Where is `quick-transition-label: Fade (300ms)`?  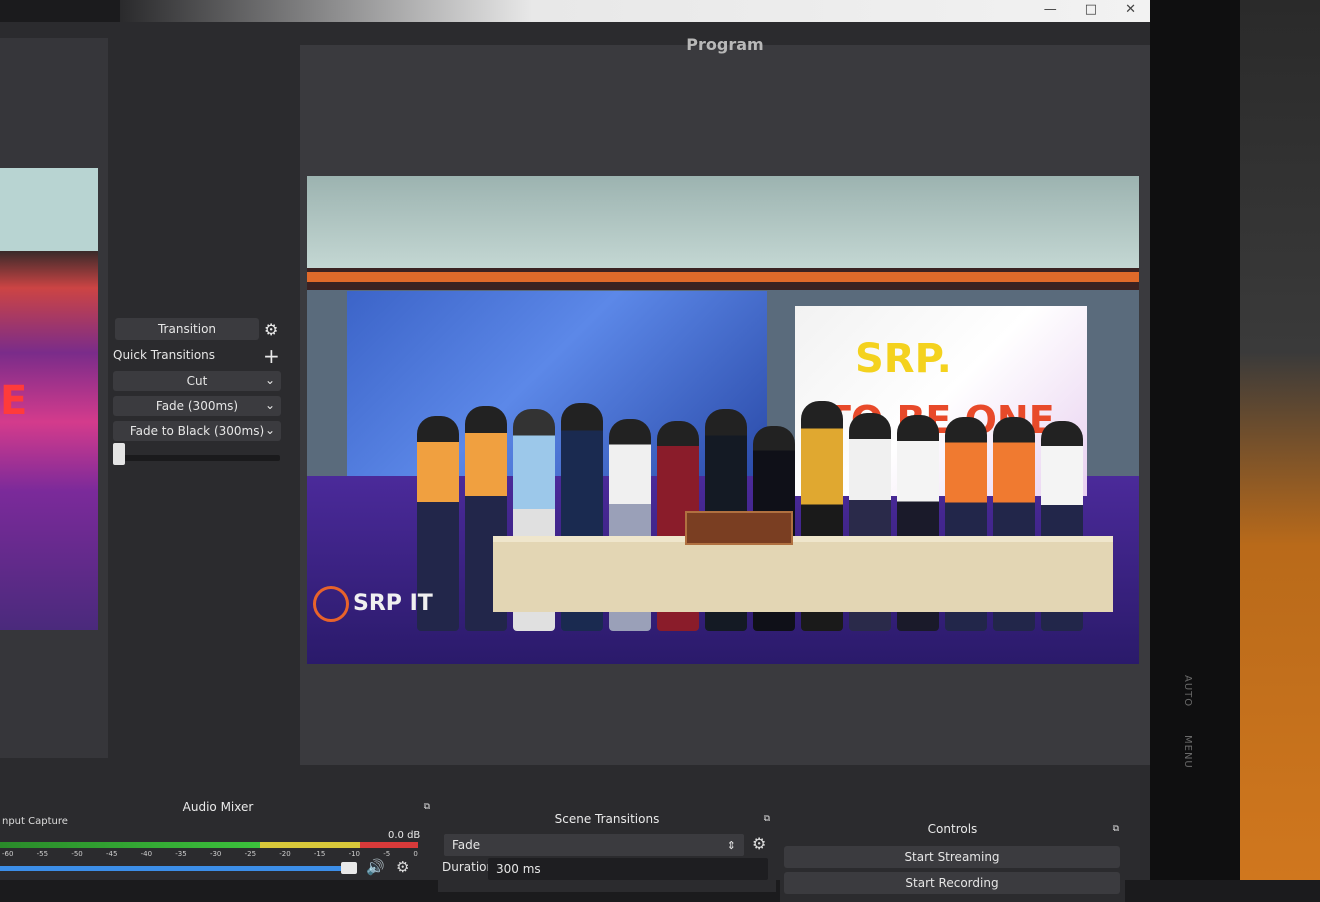 quick-transition-label: Fade (300ms) is located at coordinates (197, 406).